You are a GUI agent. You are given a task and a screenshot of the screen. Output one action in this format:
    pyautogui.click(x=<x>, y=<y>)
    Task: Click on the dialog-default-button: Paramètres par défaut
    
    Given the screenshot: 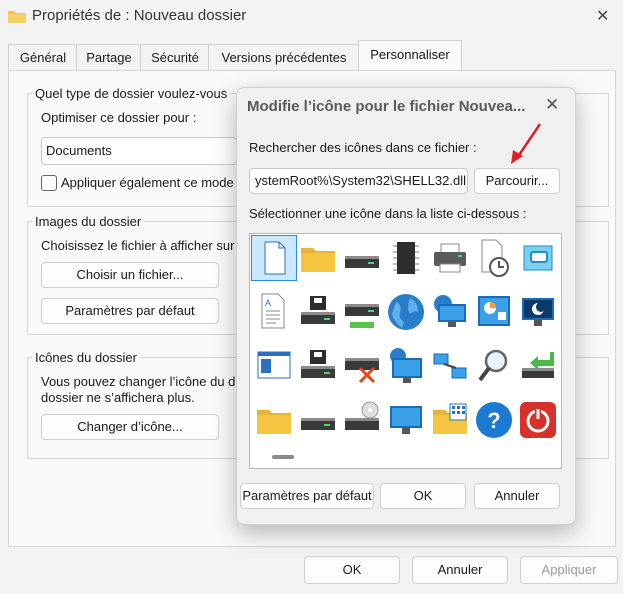 What is the action you would take?
    pyautogui.click(x=307, y=496)
    